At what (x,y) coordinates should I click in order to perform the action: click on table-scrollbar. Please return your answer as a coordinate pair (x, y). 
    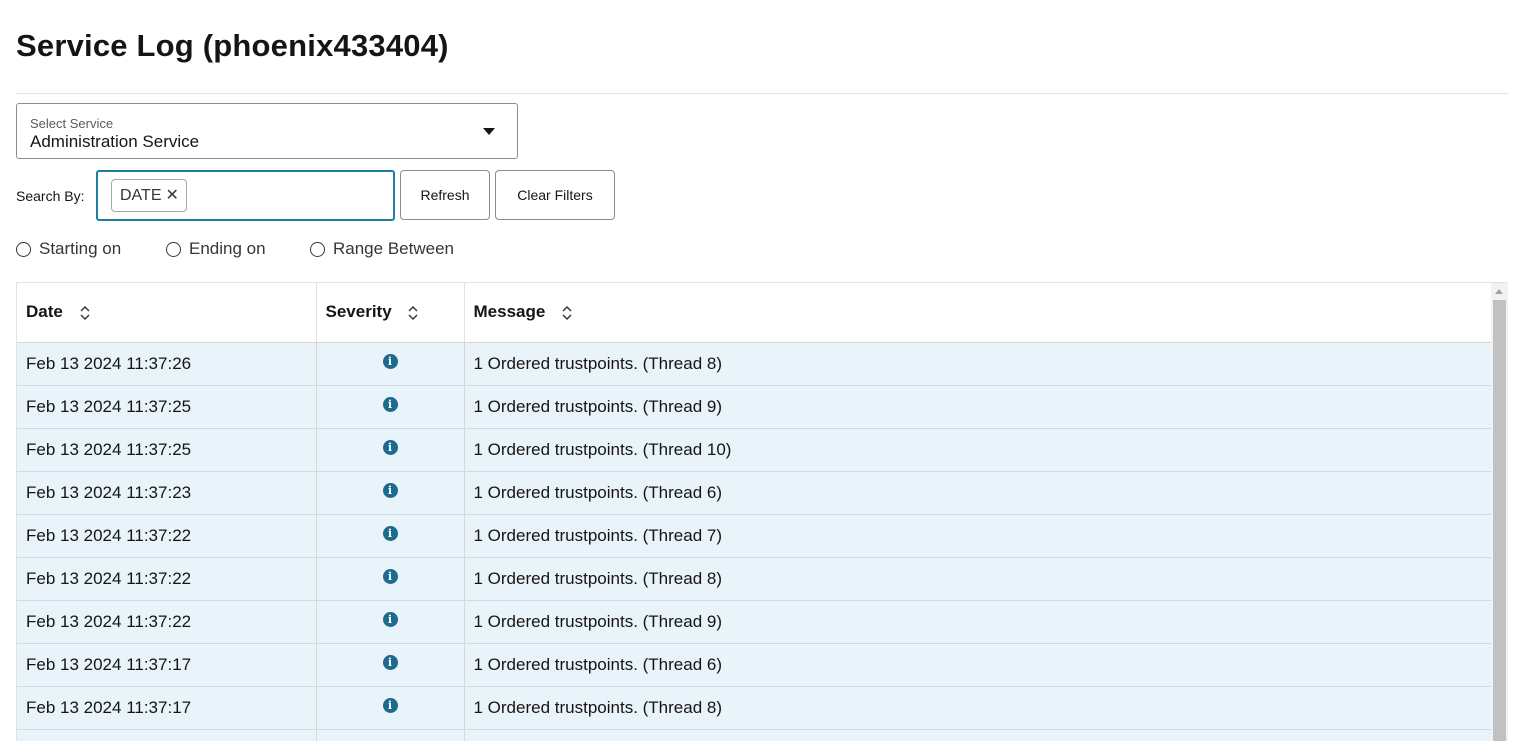
    Looking at the image, I should click on (1499, 512).